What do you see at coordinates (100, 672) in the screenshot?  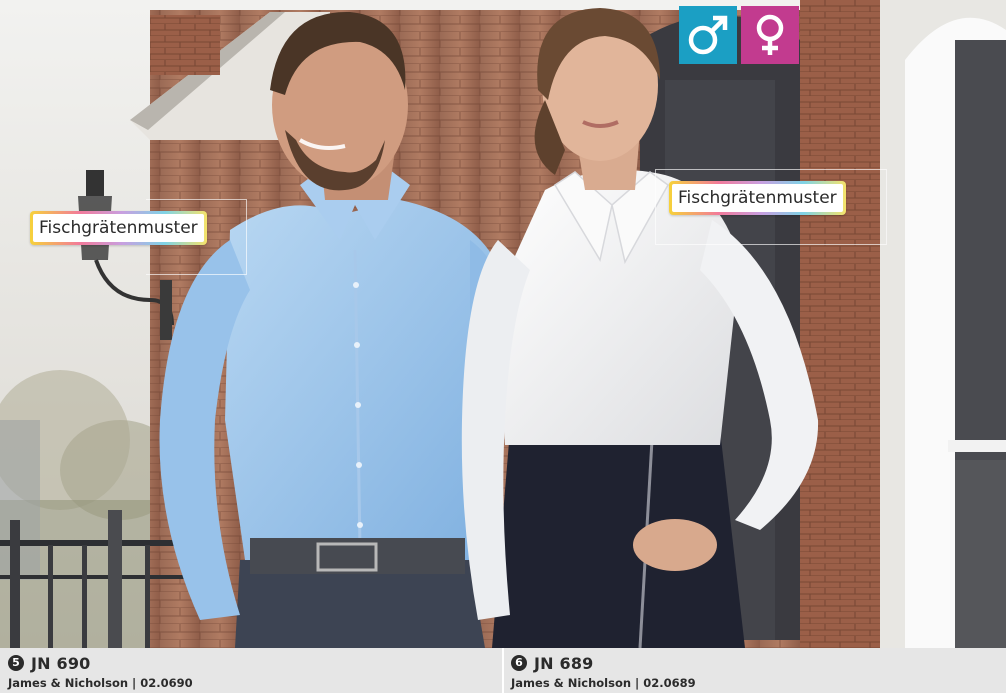 I see `product-caption-1: 5 JN 690 James & Nicholson | 02.0690` at bounding box center [100, 672].